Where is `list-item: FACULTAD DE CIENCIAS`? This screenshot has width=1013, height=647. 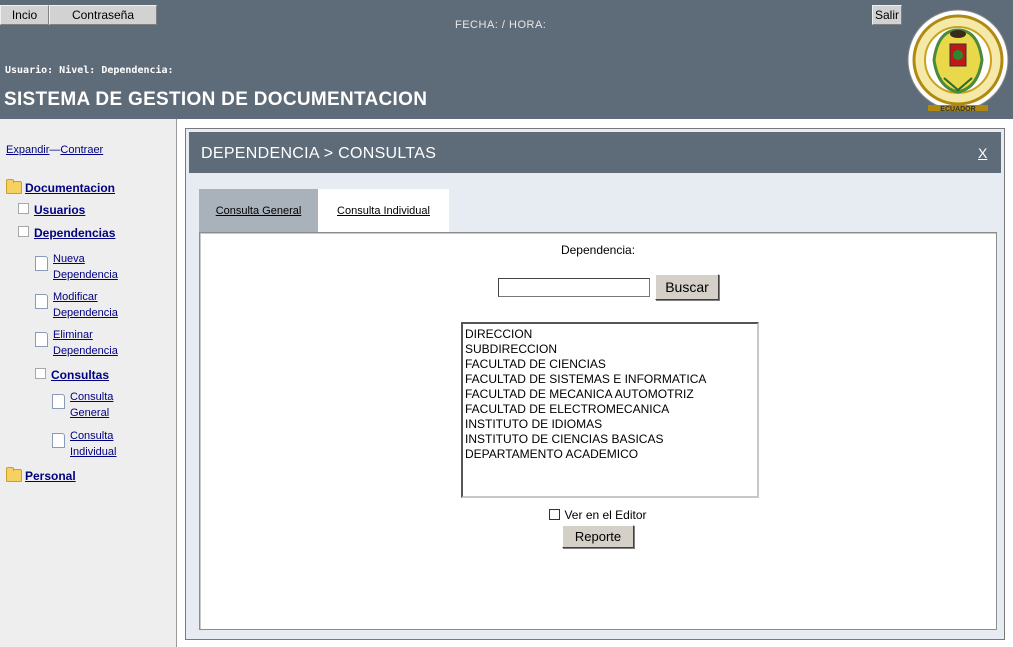 list-item: FACULTAD DE CIENCIAS is located at coordinates (610, 364).